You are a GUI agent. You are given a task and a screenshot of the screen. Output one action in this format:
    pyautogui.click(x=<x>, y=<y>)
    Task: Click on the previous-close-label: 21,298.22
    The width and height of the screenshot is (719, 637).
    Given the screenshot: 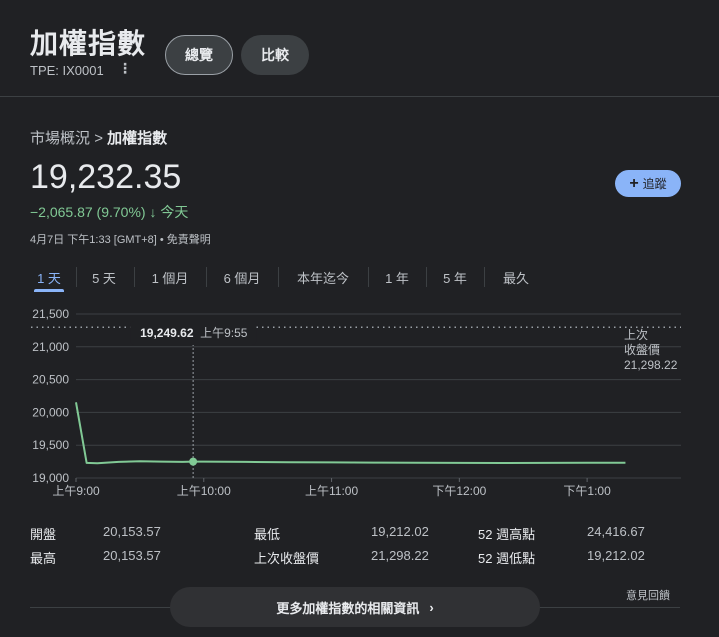 What is the action you would take?
    pyautogui.click(x=651, y=365)
    